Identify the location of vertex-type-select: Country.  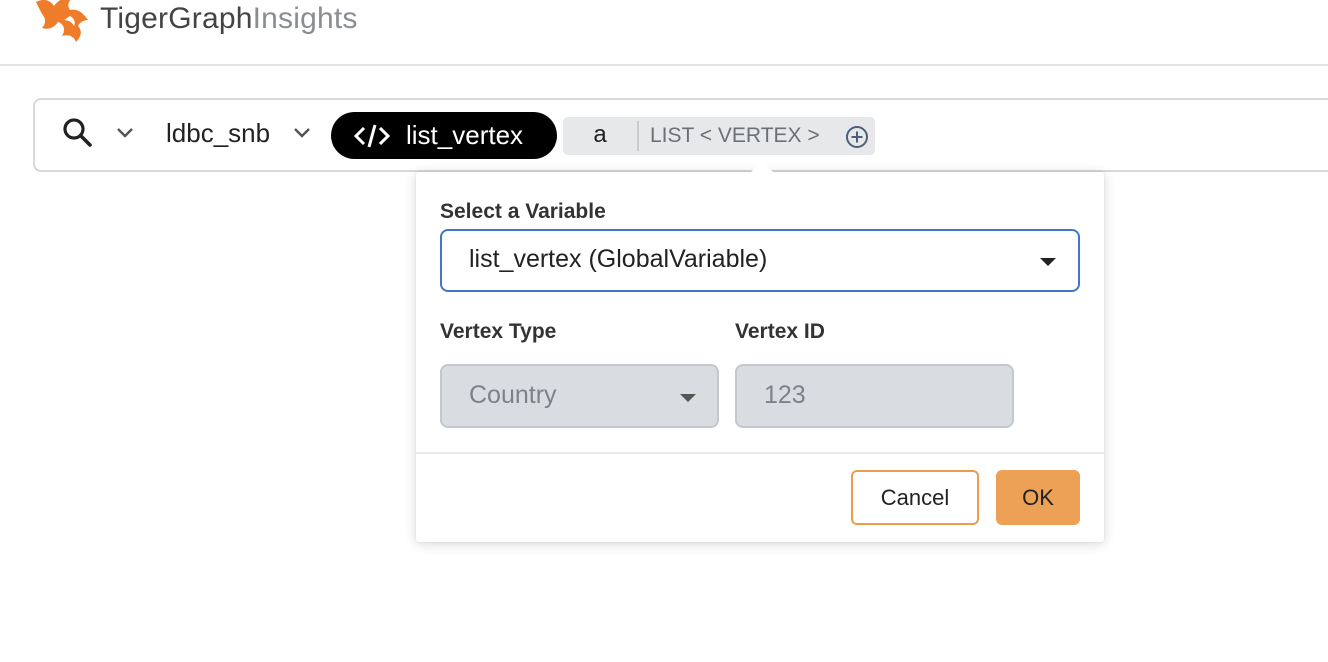
(579, 396).